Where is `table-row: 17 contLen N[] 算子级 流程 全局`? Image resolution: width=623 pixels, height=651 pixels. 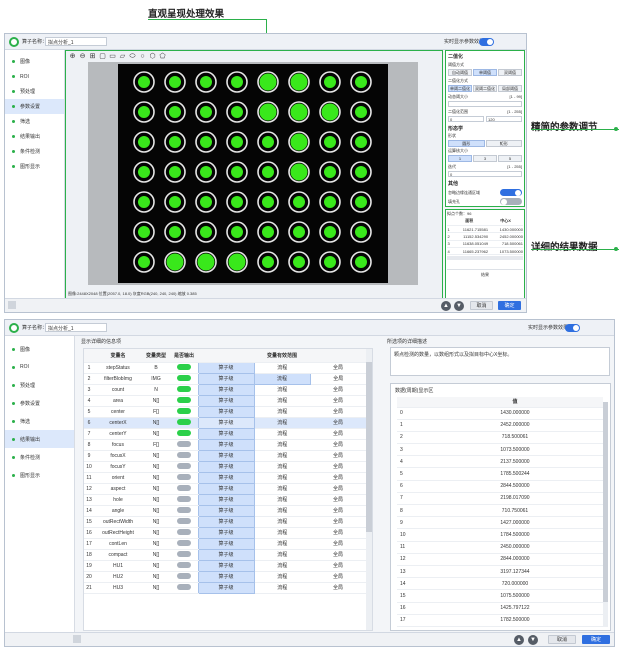 table-row: 17 contLen N[] 算子级 流程 全局 is located at coordinates (225, 543).